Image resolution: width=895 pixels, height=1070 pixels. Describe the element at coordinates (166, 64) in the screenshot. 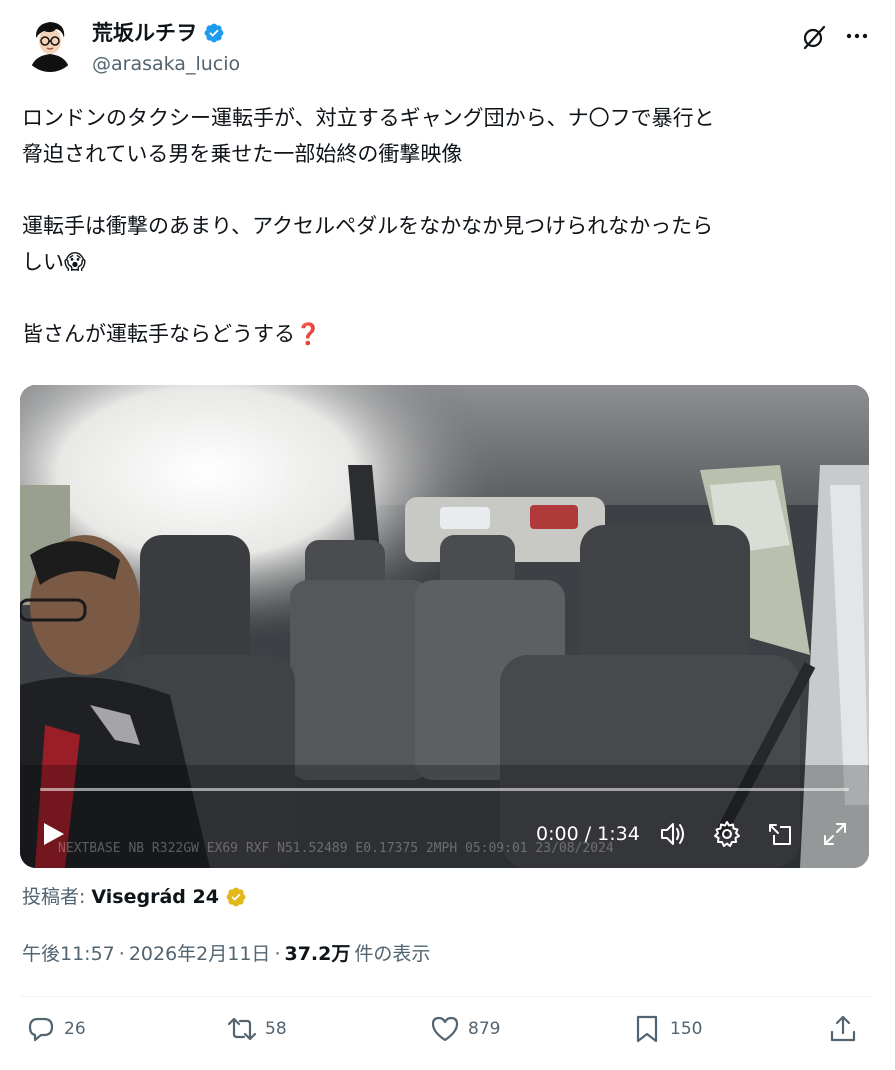

I see `user-handle: @arasaka_lucio` at that location.